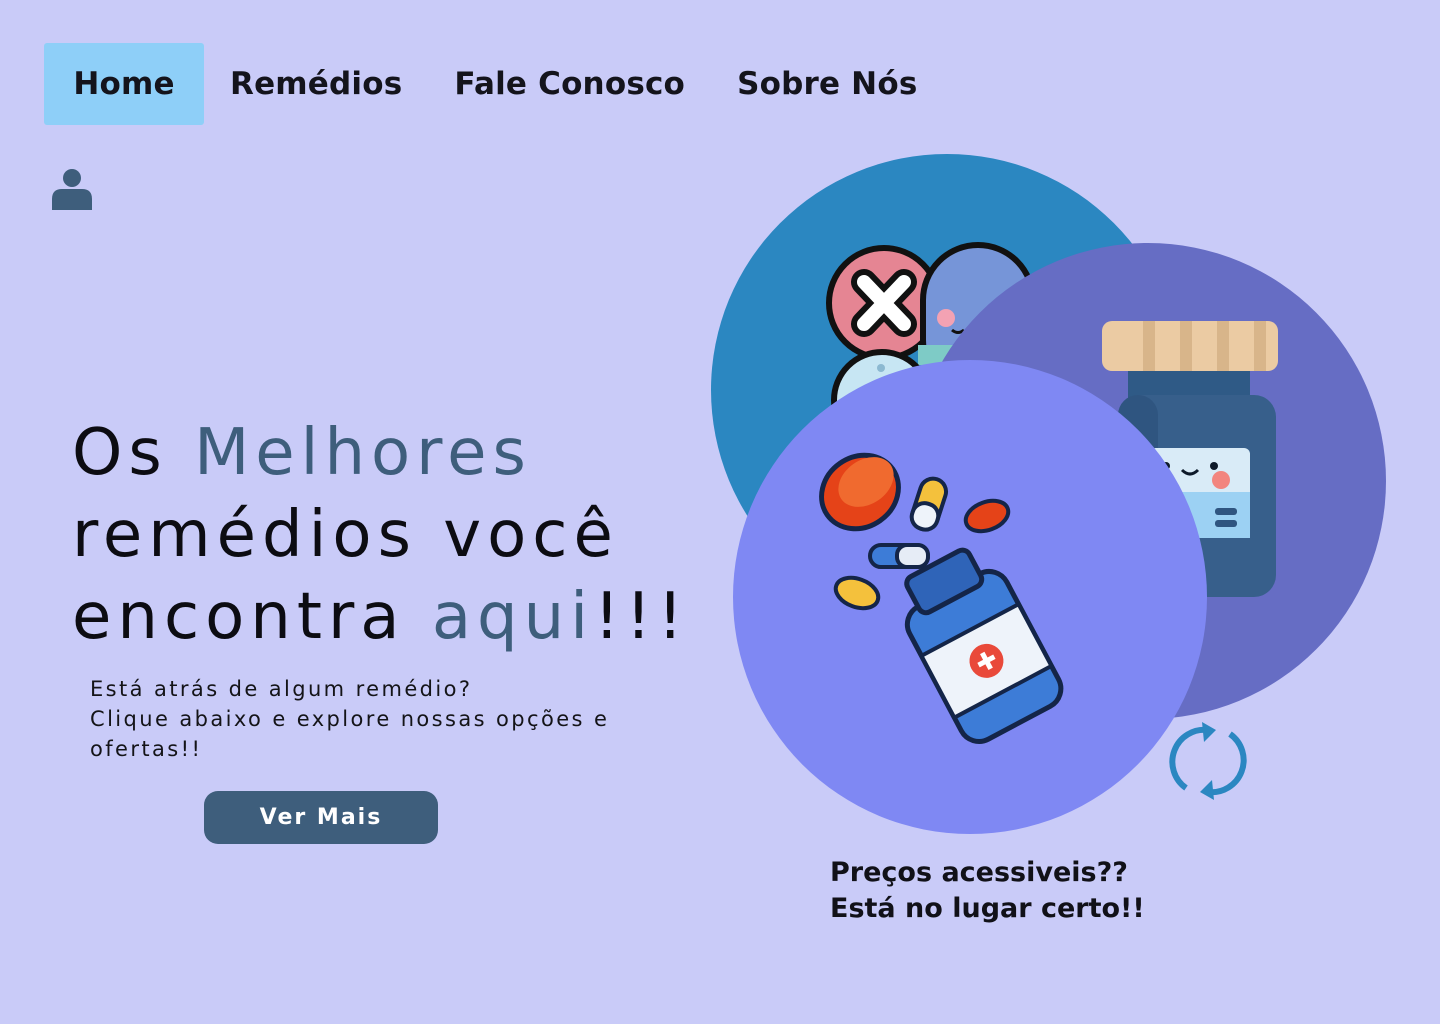 This screenshot has width=1440, height=1024. What do you see at coordinates (1190, 459) in the screenshot?
I see `medicine-jar-icon` at bounding box center [1190, 459].